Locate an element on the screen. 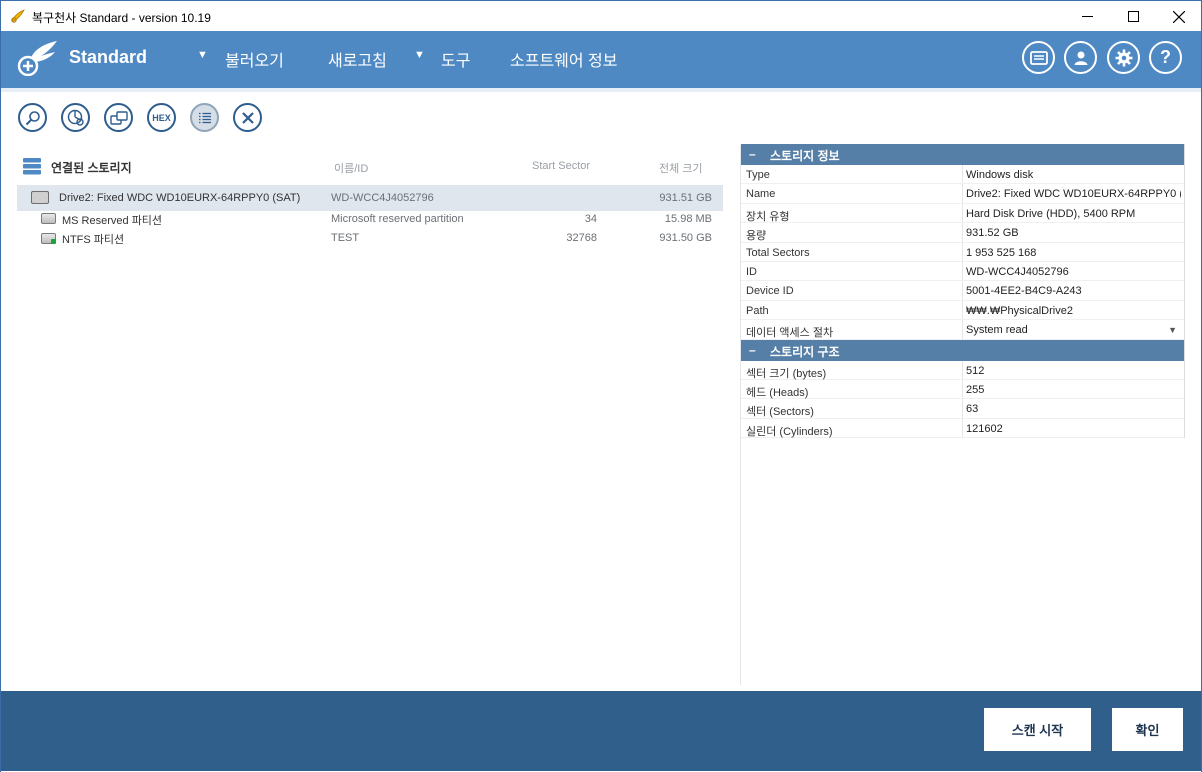 This screenshot has width=1202, height=772. title-bar: 복구천사 Standard - version 10.19 is located at coordinates (601, 15).